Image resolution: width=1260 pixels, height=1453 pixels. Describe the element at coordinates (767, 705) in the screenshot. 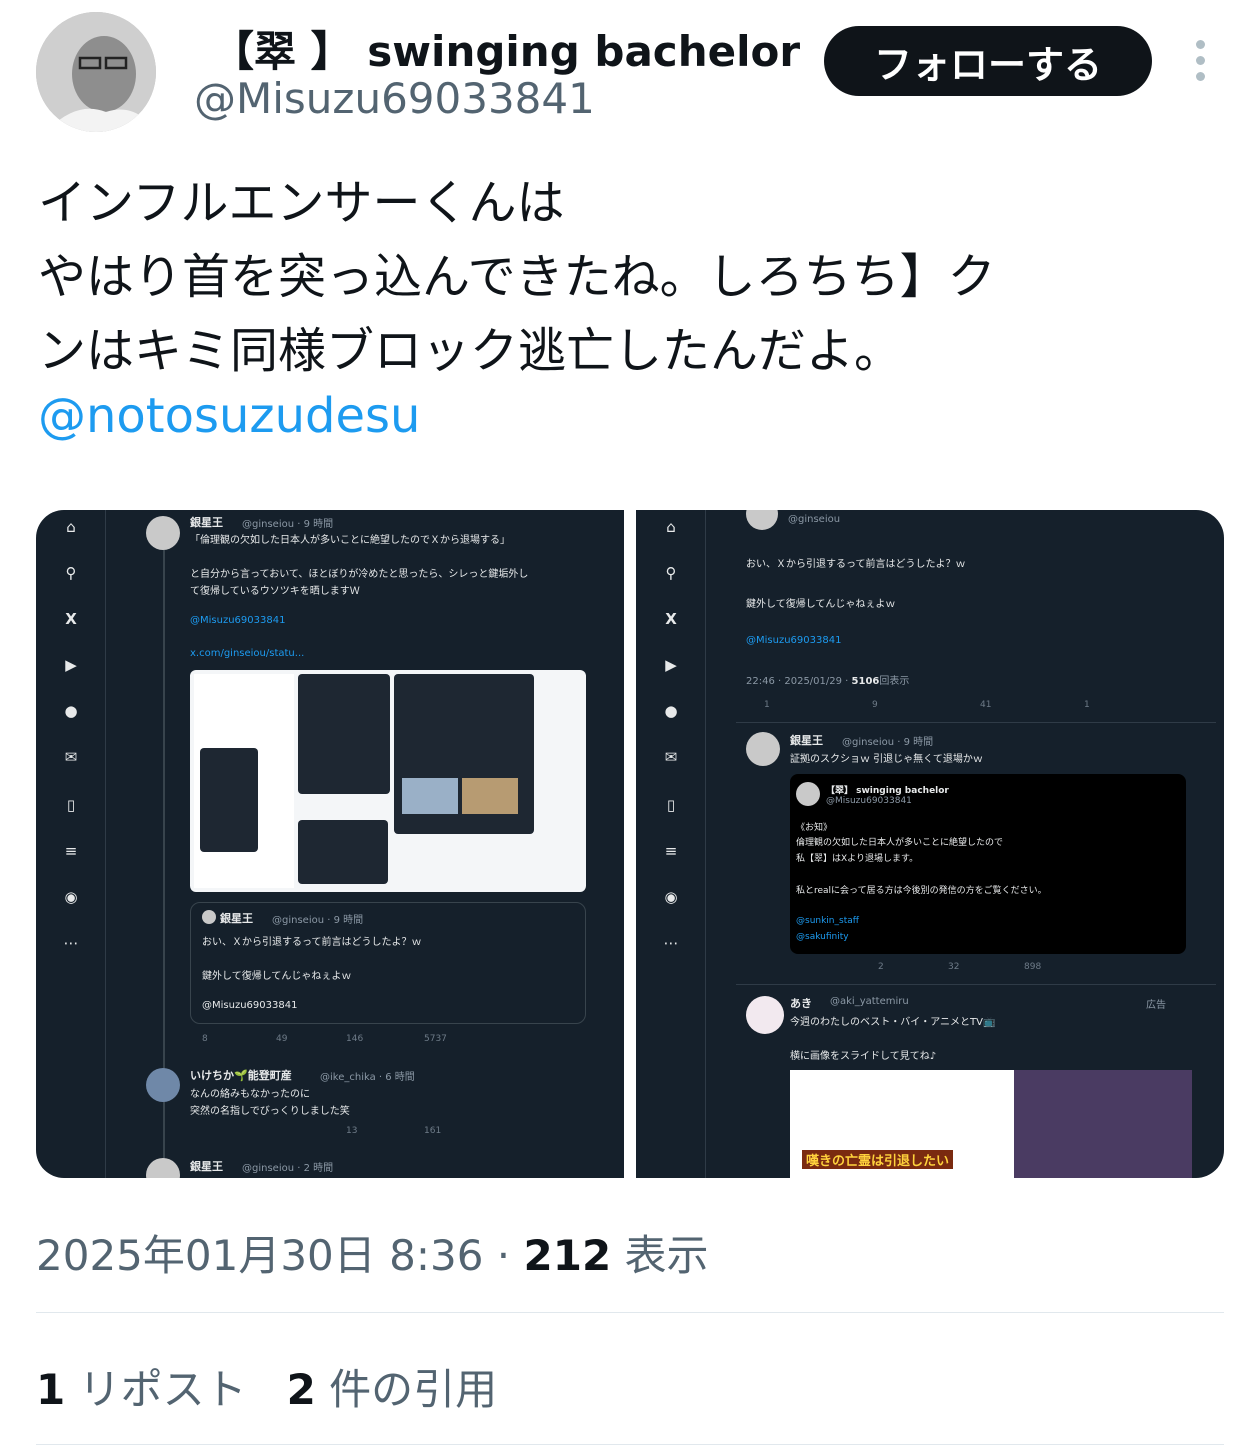

I see `reply-count: 1` at that location.